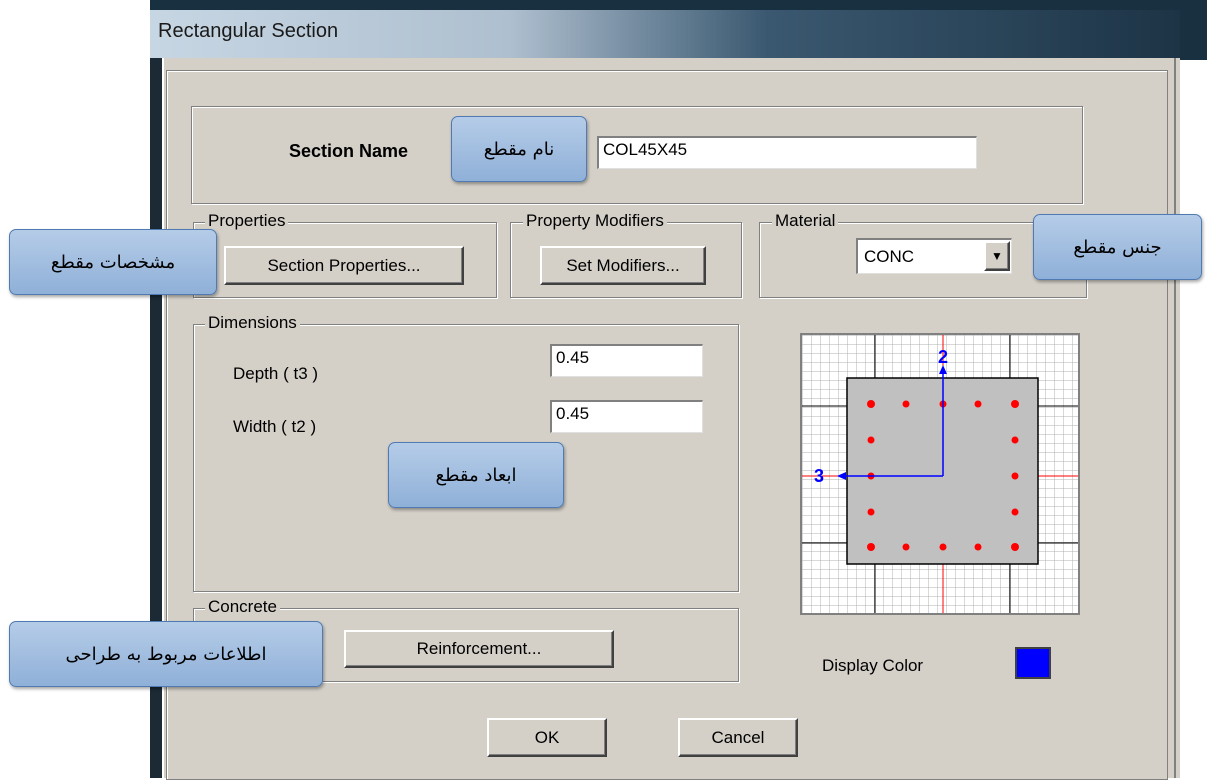  What do you see at coordinates (275, 426) in the screenshot?
I see `width-label: Width ( t2 )` at bounding box center [275, 426].